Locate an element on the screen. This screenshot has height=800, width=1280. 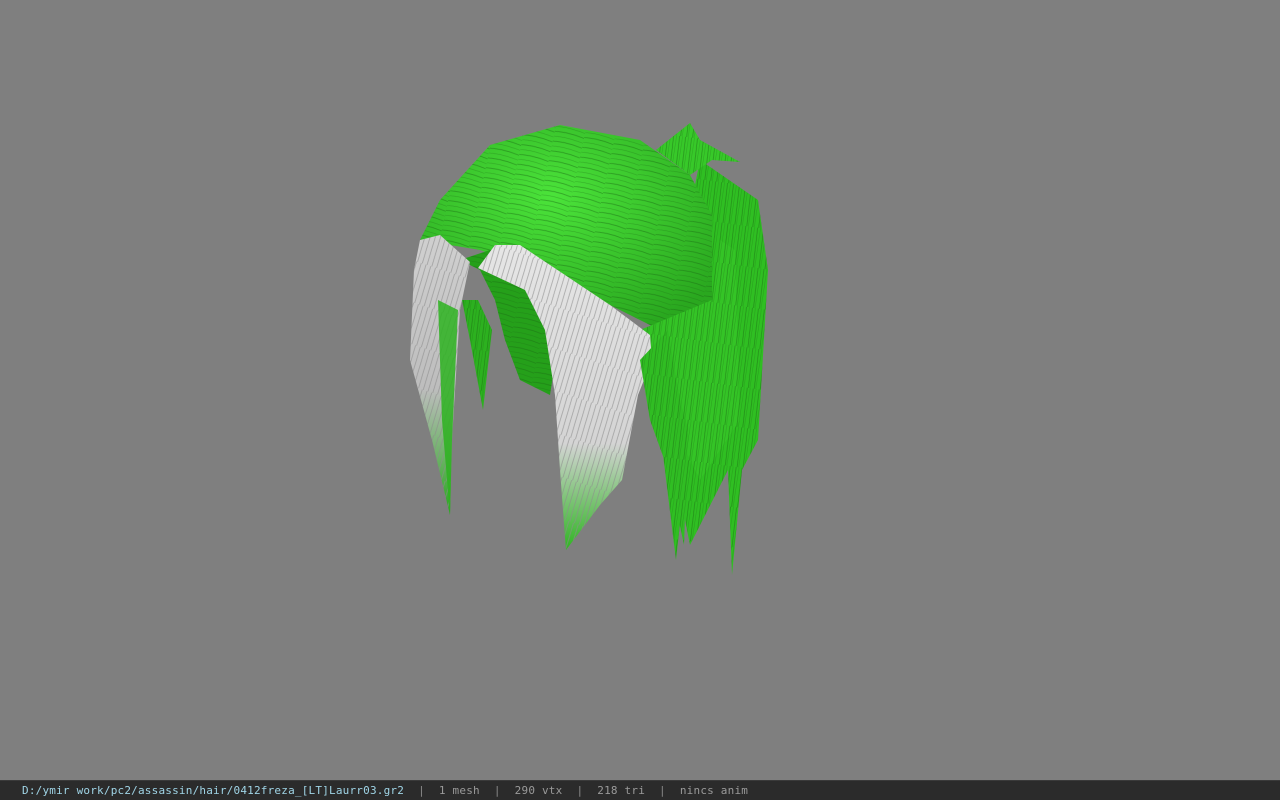
hair-left-strand is located at coordinates (440, 375).